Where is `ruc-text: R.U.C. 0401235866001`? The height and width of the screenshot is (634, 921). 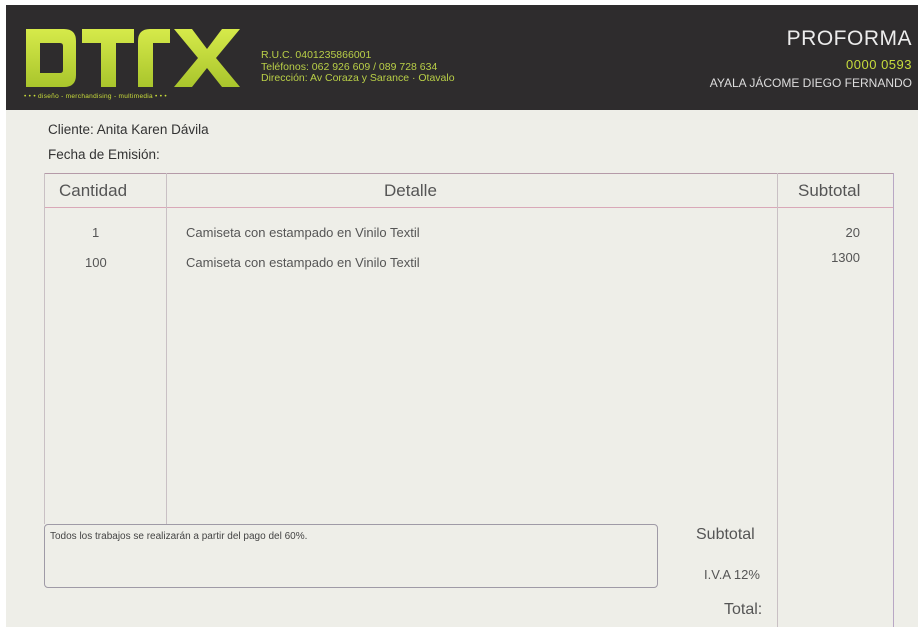
ruc-text: R.U.C. 0401235866001 is located at coordinates (316, 55).